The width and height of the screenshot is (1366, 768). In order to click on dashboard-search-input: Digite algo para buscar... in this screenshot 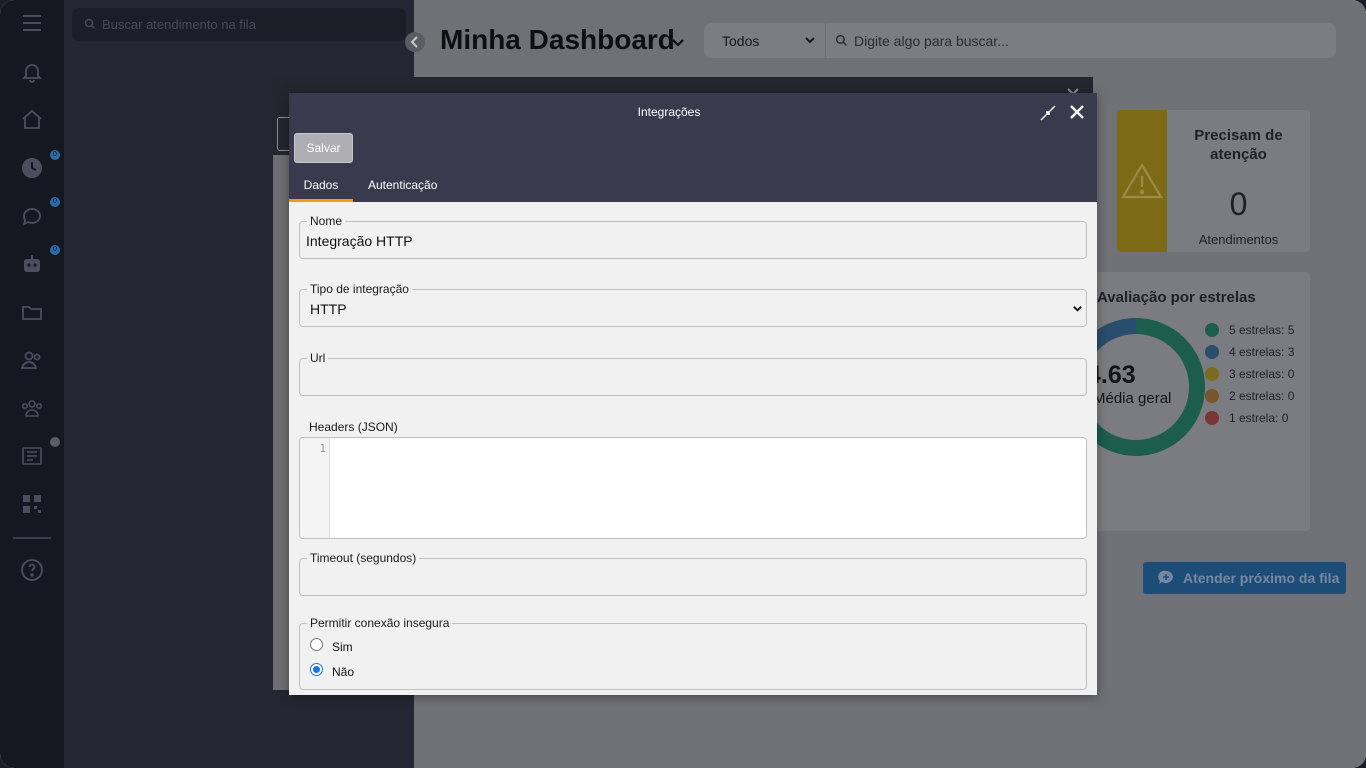, I will do `click(931, 41)`.